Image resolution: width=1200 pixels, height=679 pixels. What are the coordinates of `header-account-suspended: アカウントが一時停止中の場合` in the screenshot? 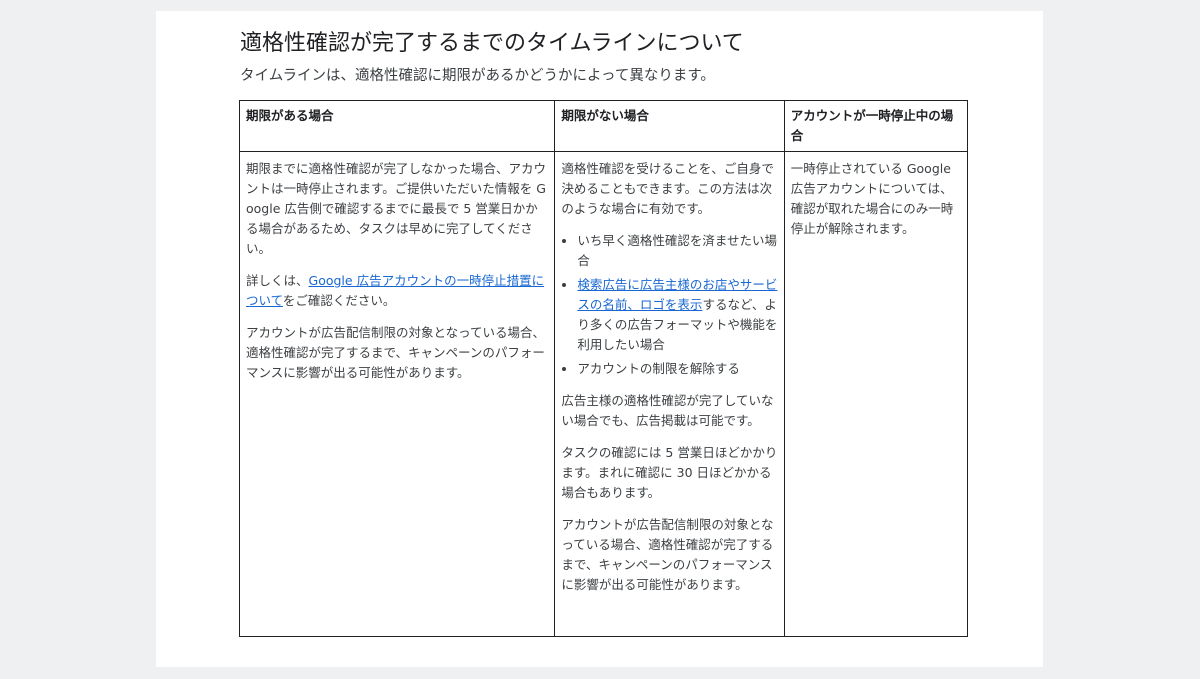 It's located at (876, 126).